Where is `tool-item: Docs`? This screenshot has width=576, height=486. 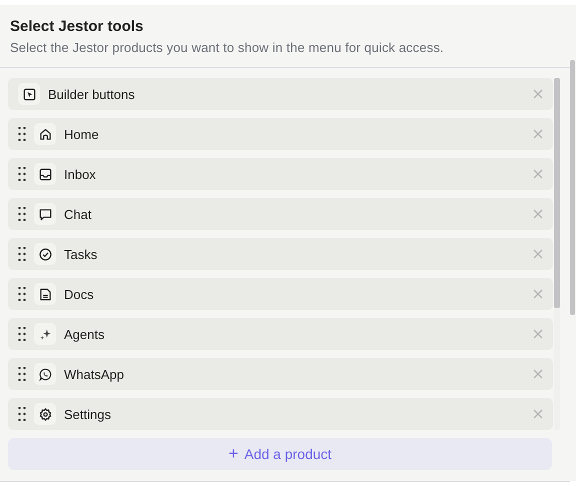 tool-item: Docs is located at coordinates (280, 294).